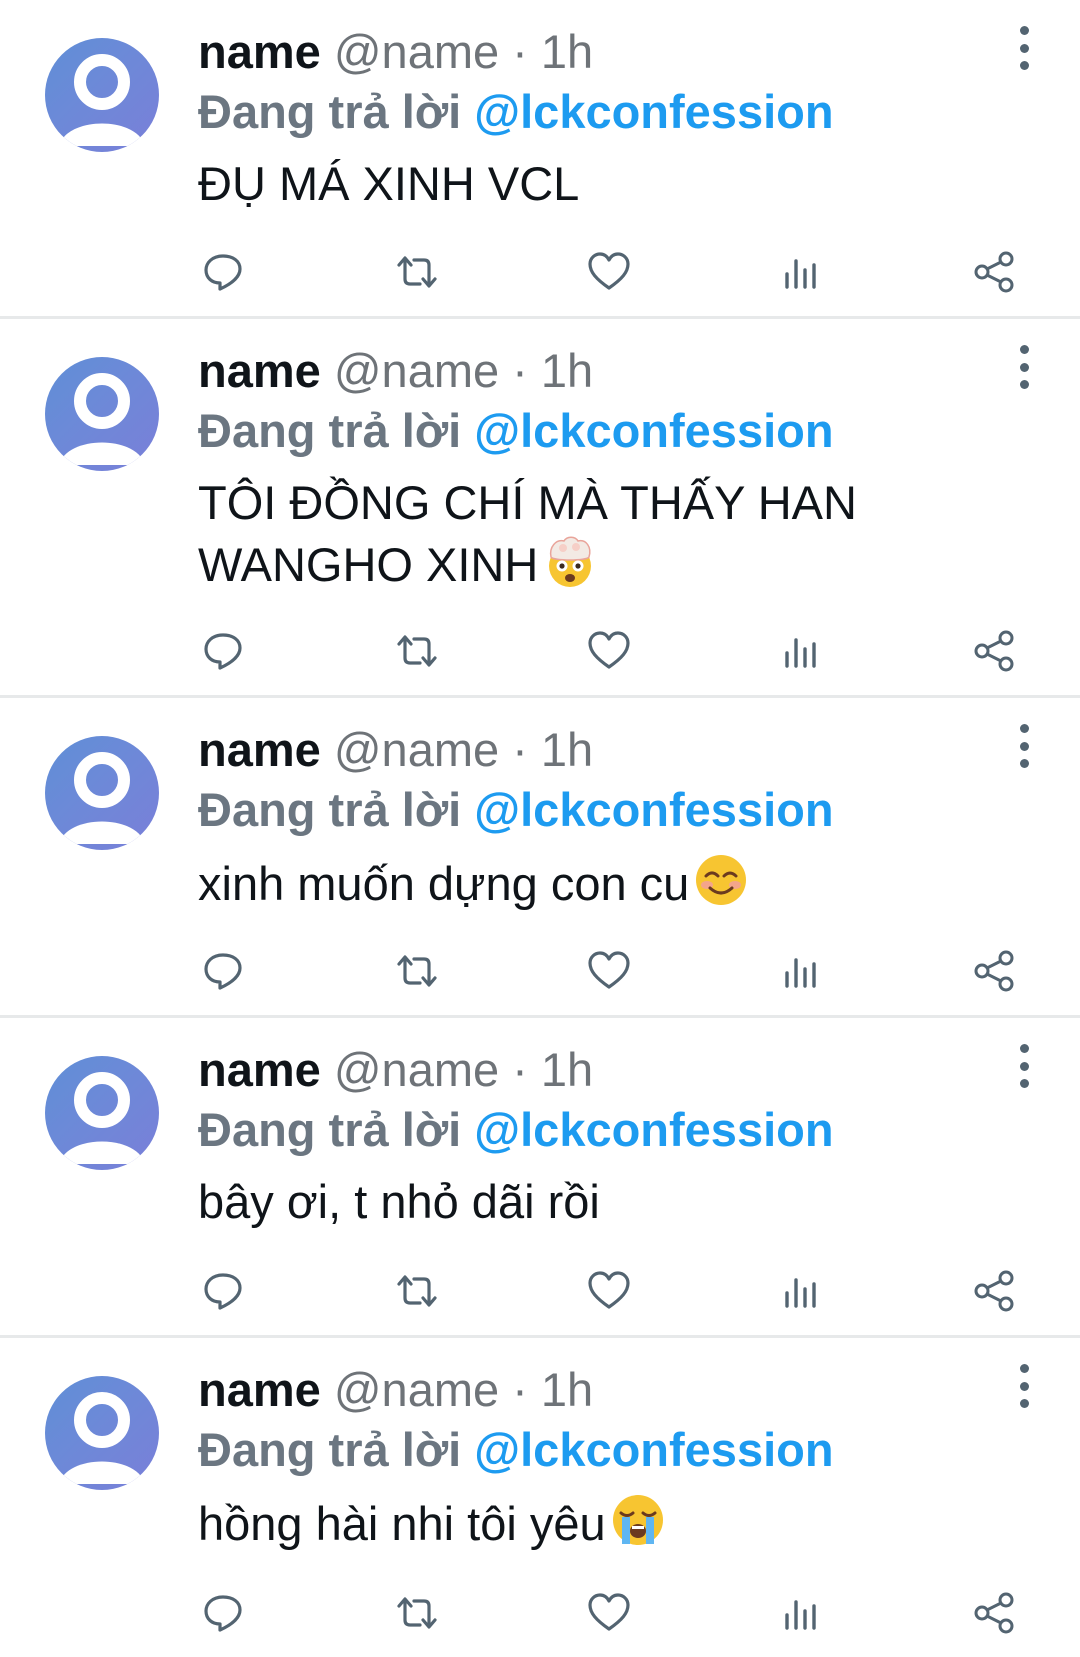 The image size is (1080, 1657). What do you see at coordinates (721, 880) in the screenshot?
I see `smiling-face-emoji` at bounding box center [721, 880].